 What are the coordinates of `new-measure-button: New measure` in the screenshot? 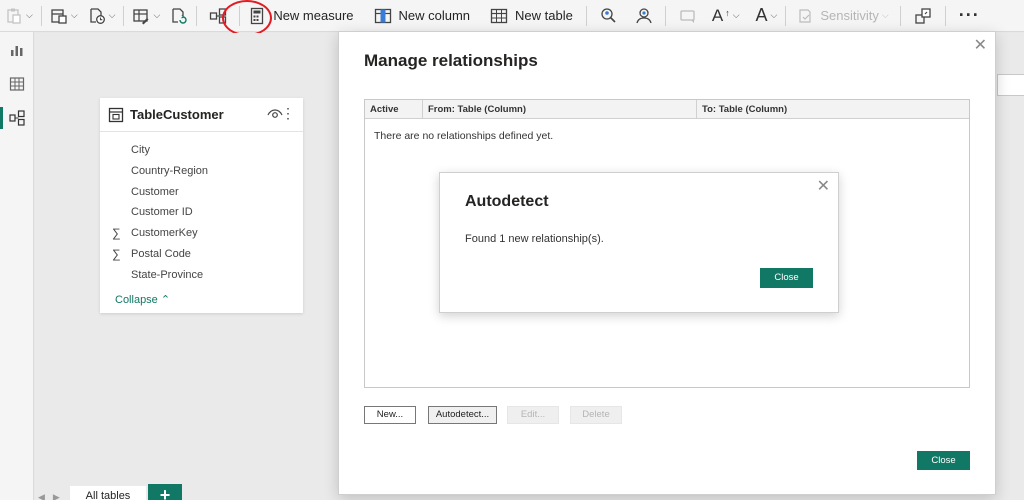 It's located at (300, 16).